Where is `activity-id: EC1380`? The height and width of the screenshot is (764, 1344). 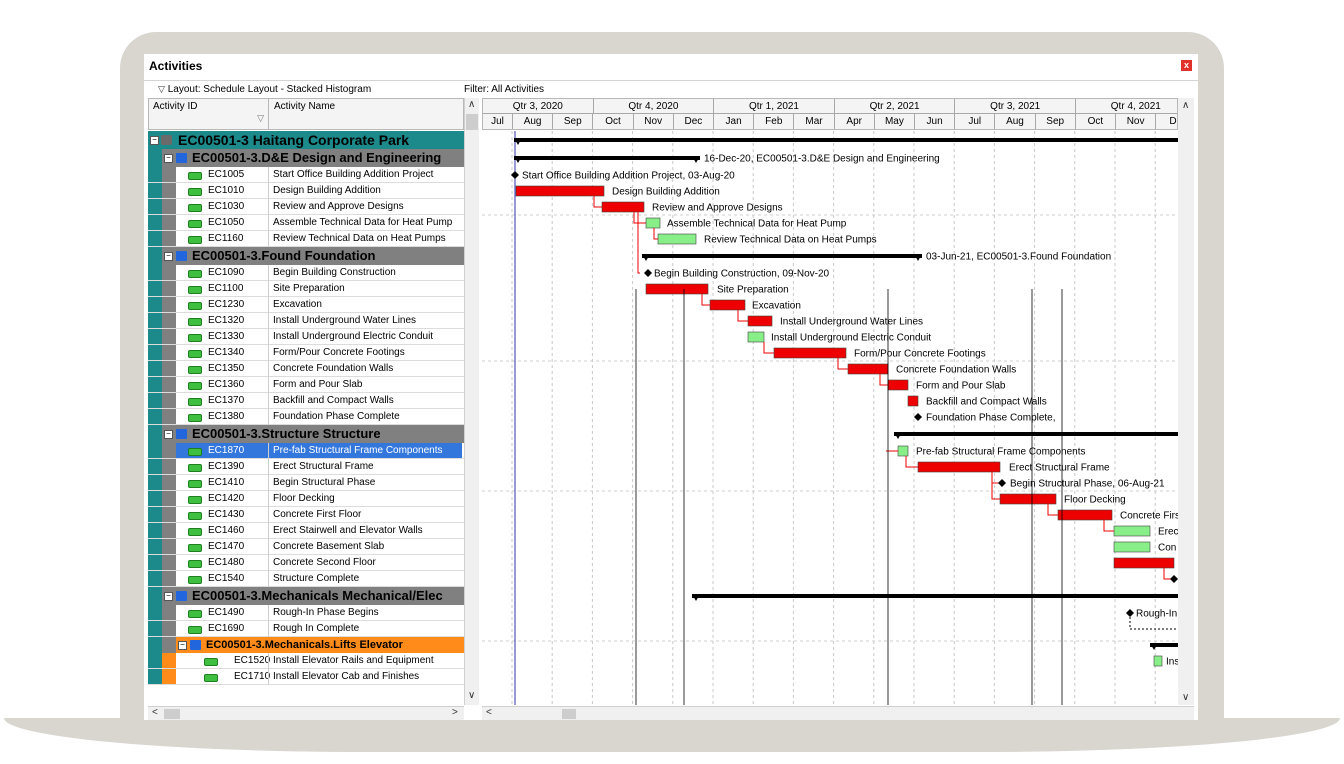
activity-id: EC1380 is located at coordinates (226, 416).